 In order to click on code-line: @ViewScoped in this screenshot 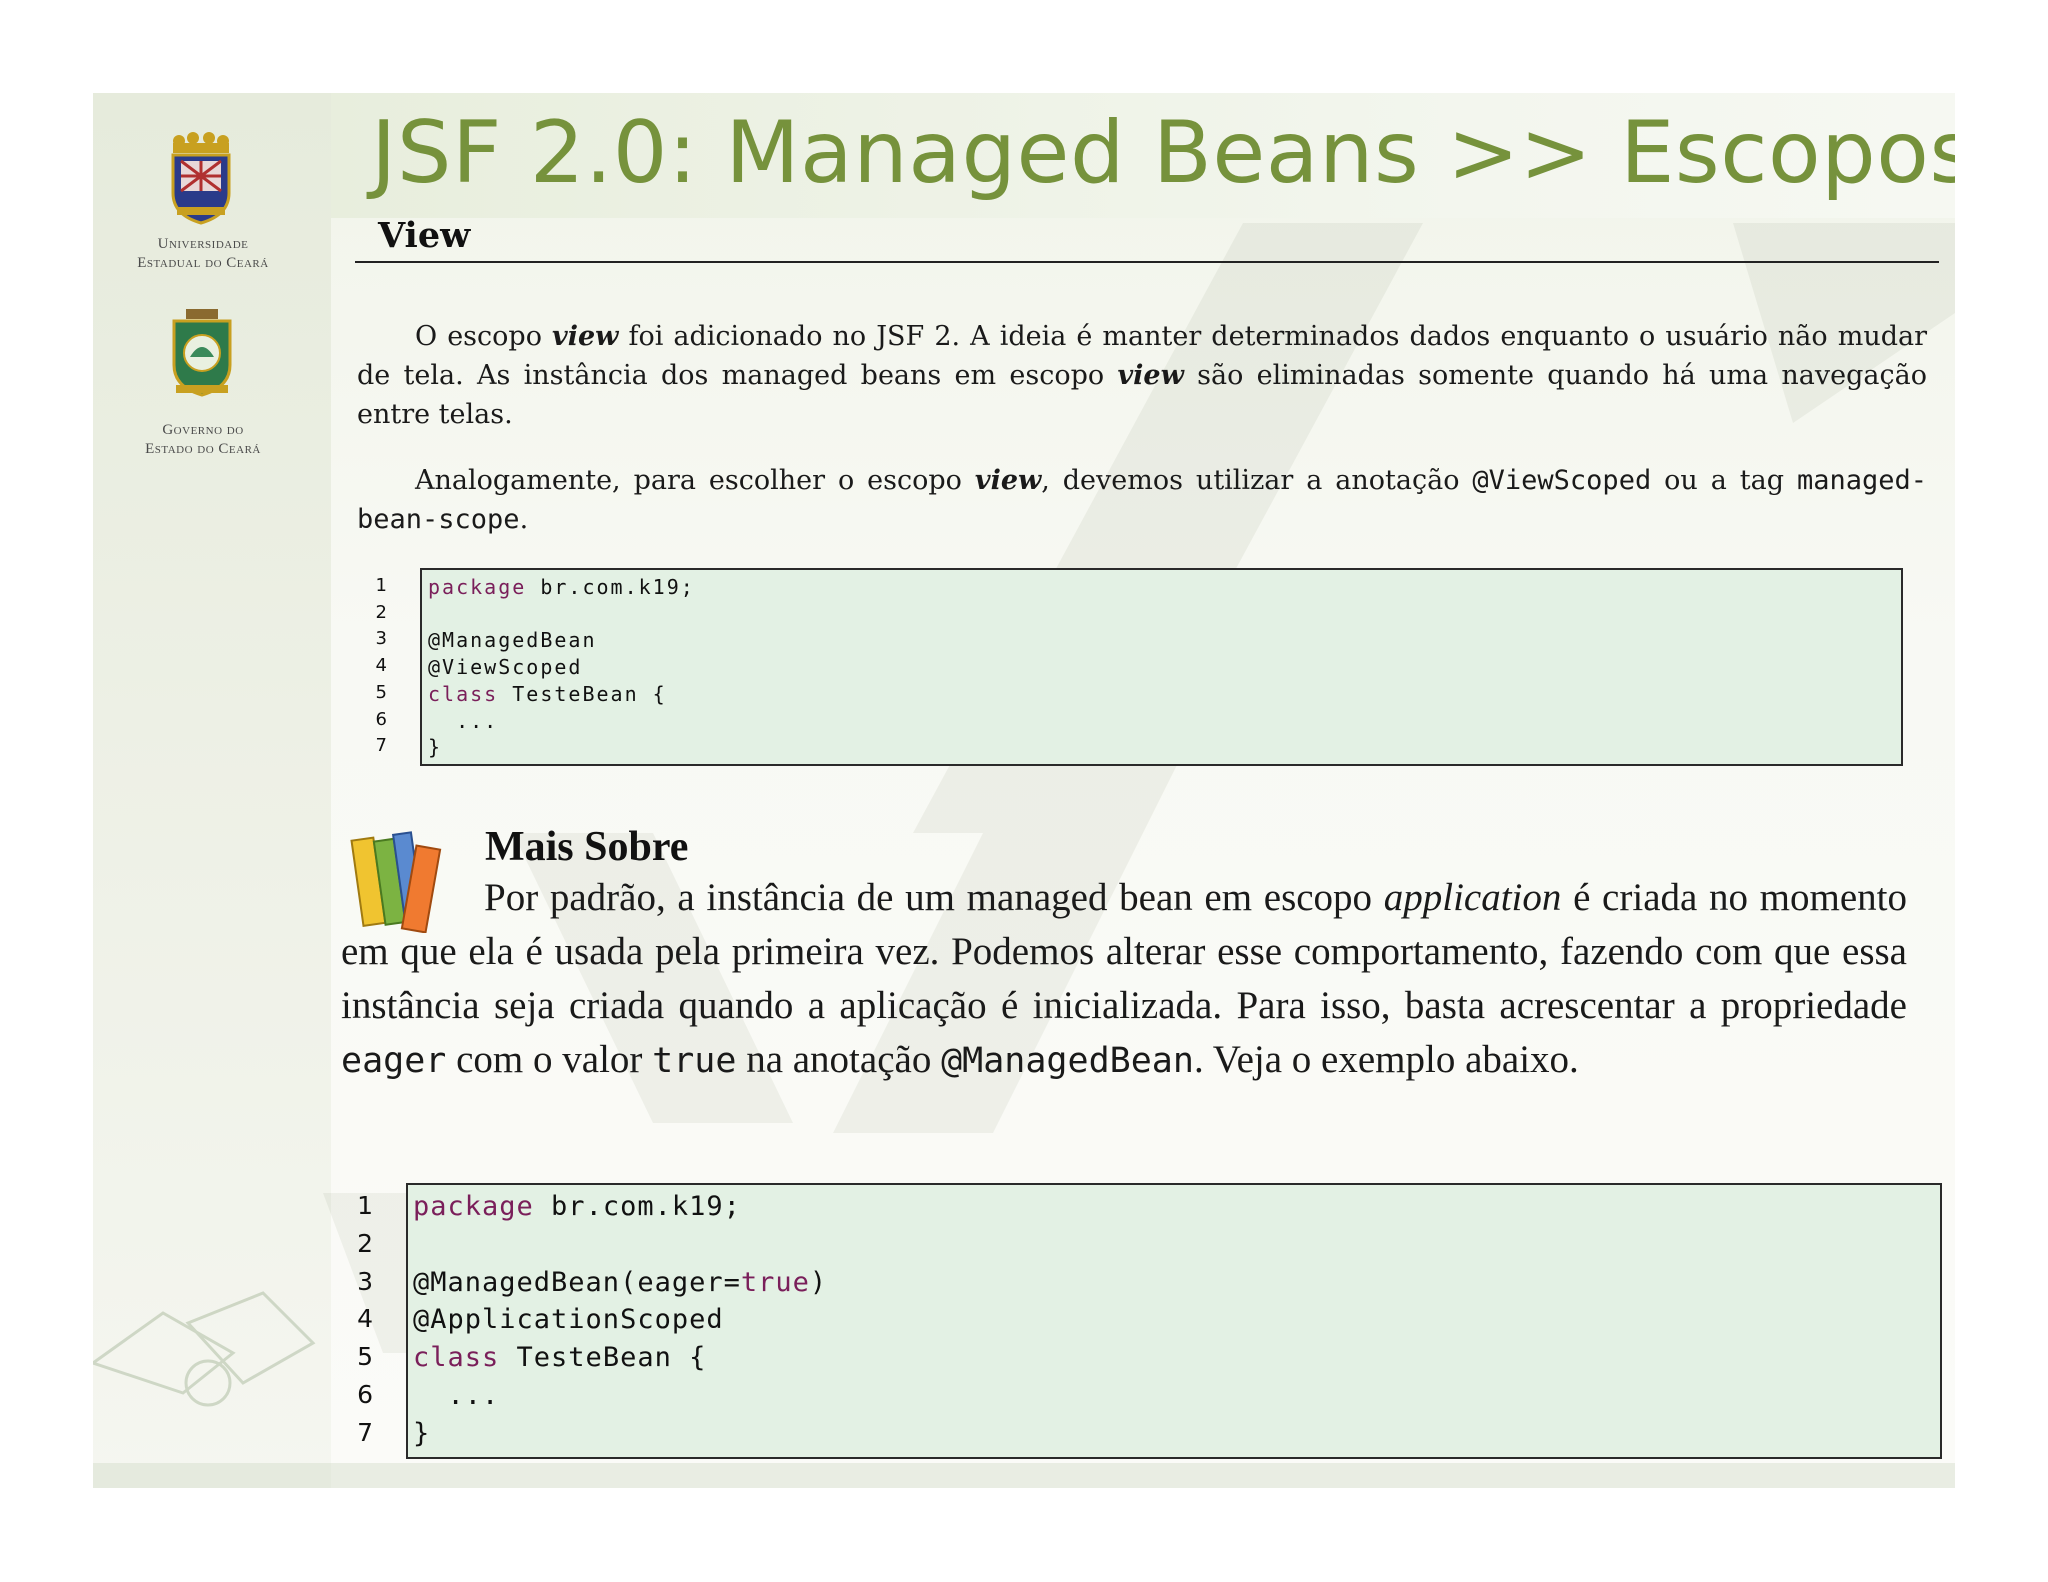, I will do `click(505, 667)`.